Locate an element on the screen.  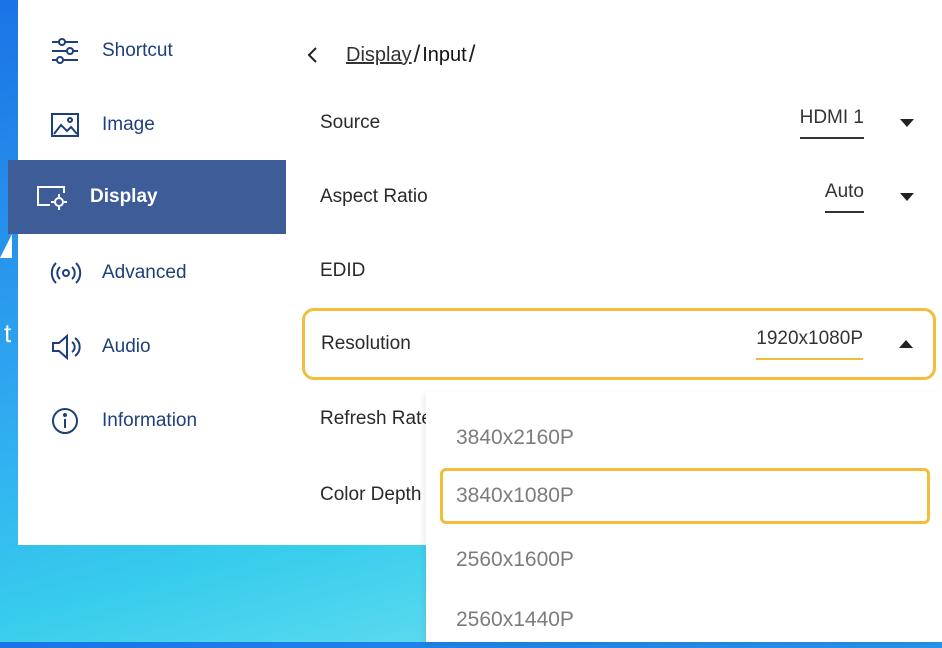
display-settings-icon is located at coordinates (51, 197).